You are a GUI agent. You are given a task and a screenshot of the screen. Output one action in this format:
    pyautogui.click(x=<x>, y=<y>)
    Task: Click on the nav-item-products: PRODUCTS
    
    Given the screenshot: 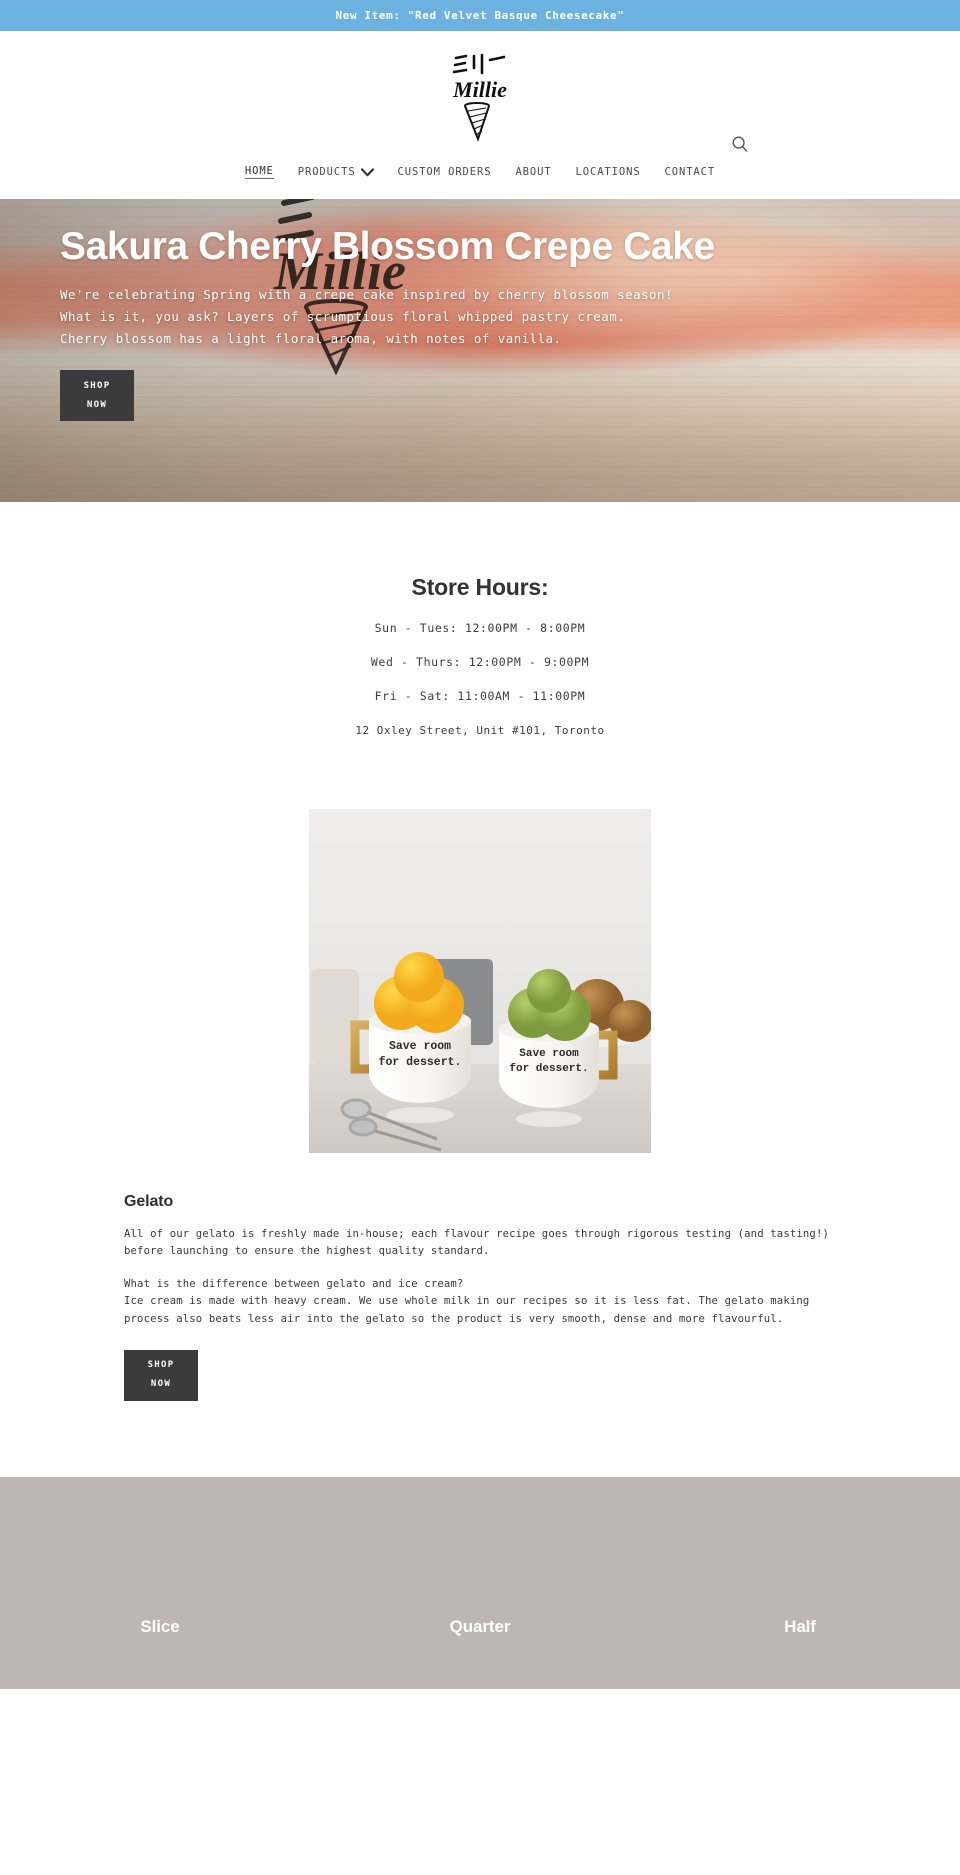 What is the action you would take?
    pyautogui.click(x=336, y=172)
    